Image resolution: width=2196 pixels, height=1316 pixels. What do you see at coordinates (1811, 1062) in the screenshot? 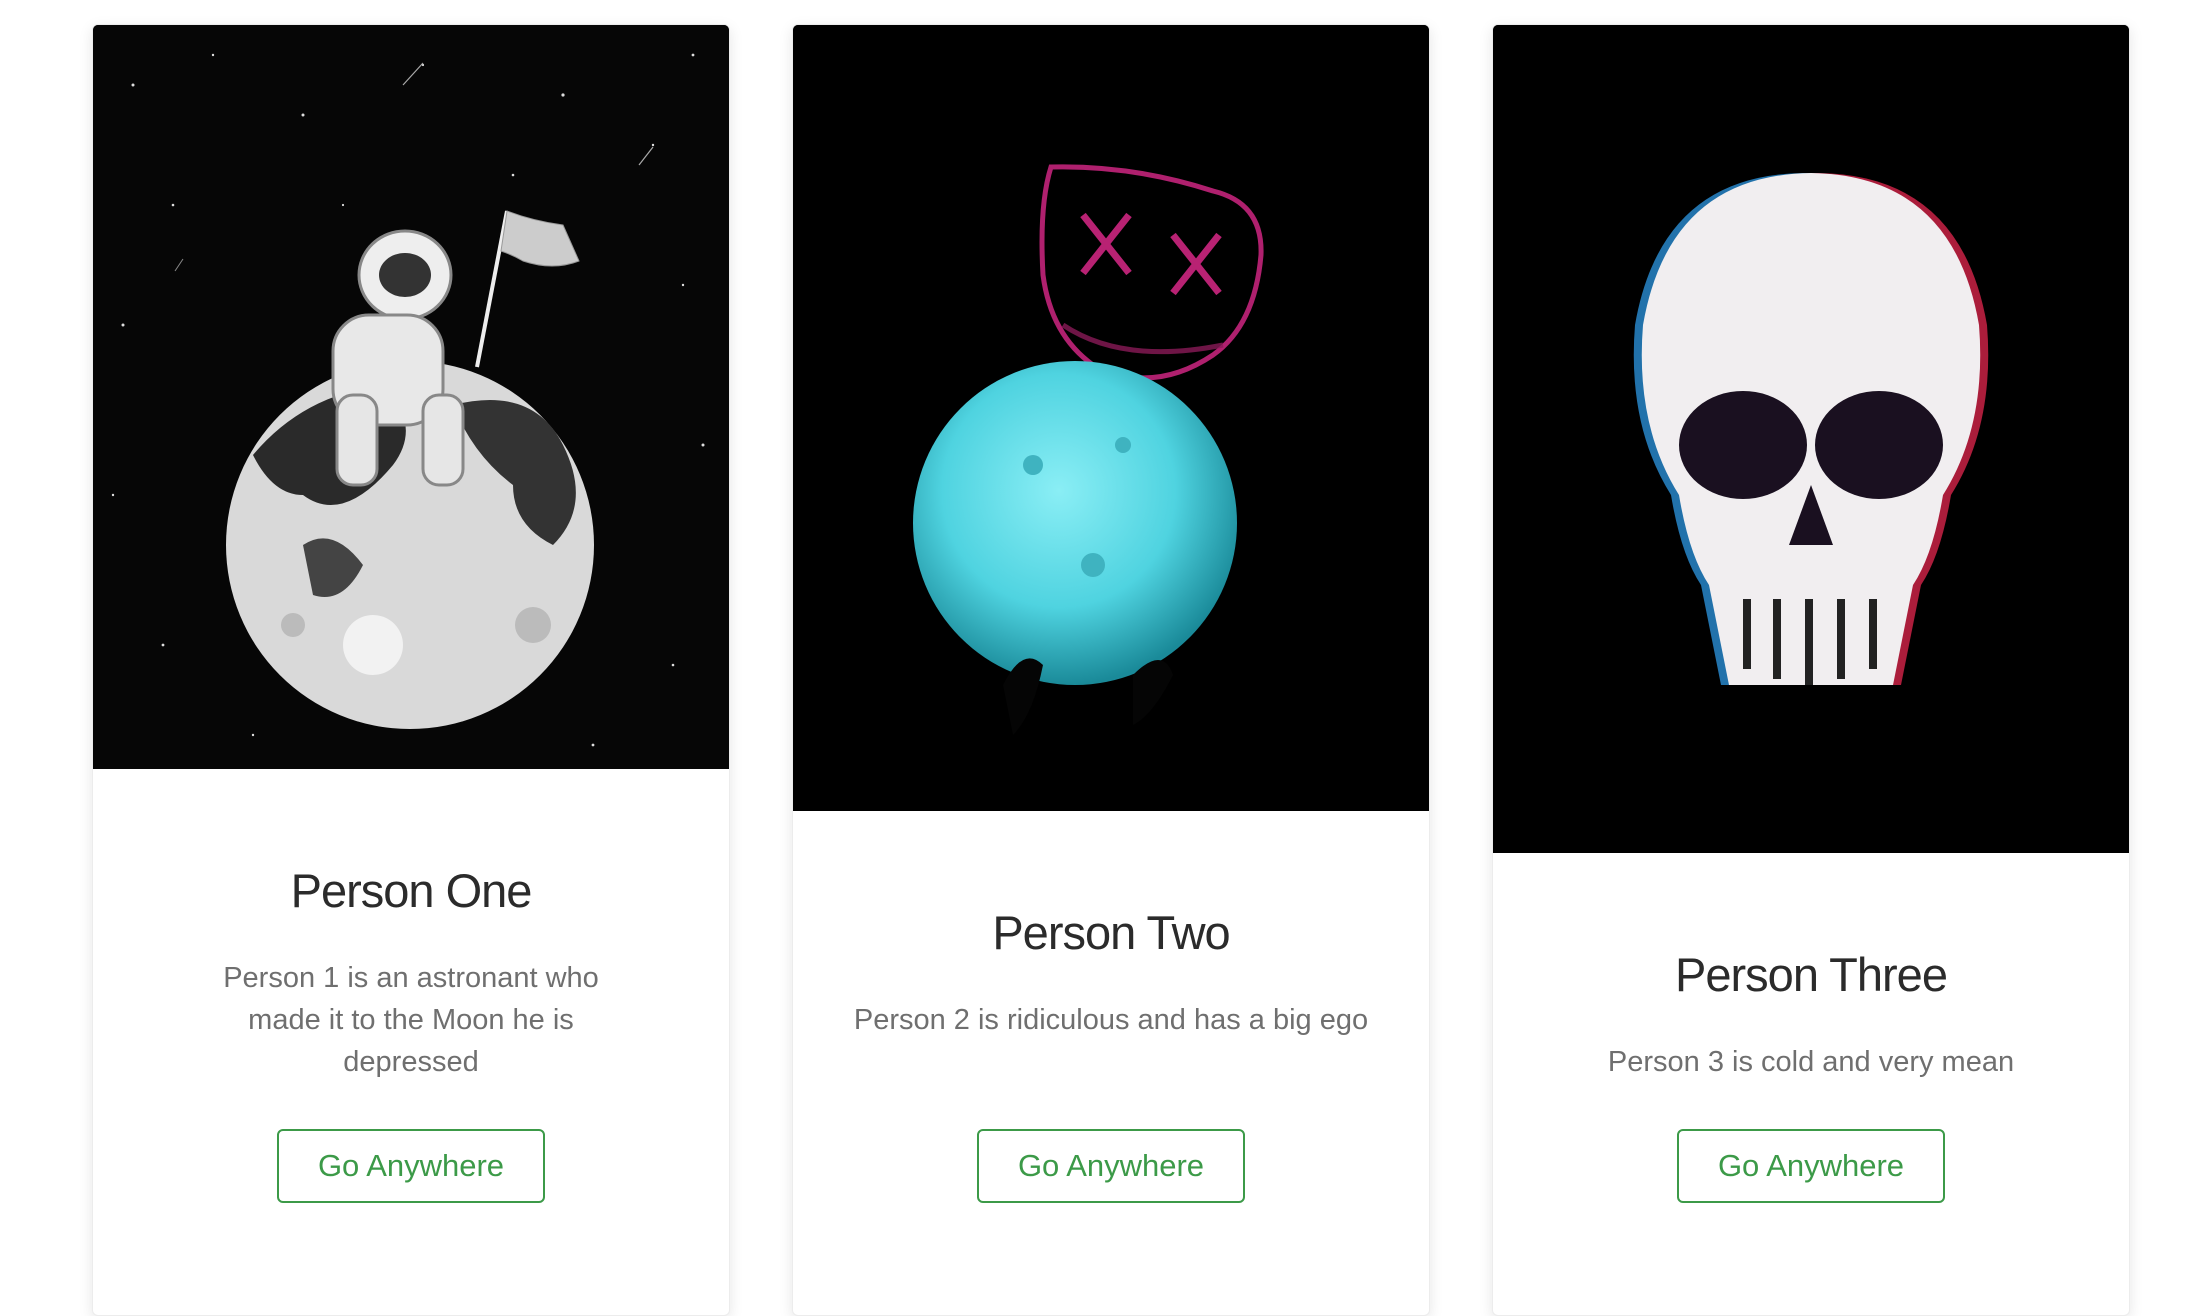
I see `card-description: Person 3 is cold and very mean` at bounding box center [1811, 1062].